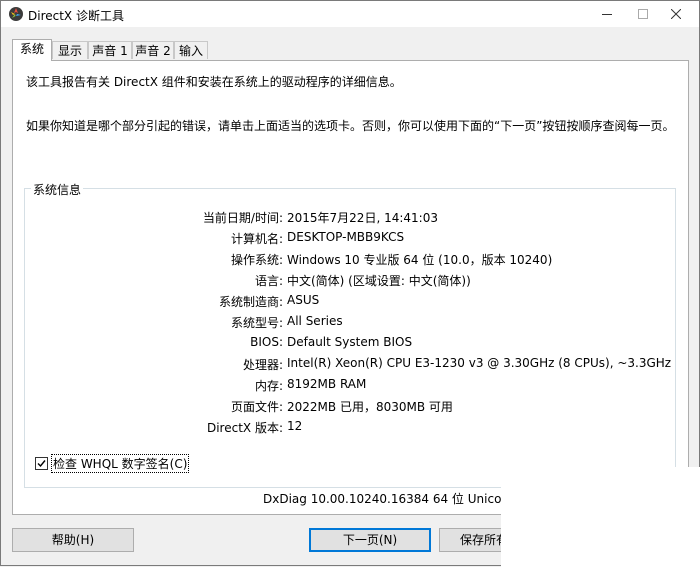  What do you see at coordinates (362, 218) in the screenshot?
I see `info-value: 2015年7月22日, 14:41:03` at bounding box center [362, 218].